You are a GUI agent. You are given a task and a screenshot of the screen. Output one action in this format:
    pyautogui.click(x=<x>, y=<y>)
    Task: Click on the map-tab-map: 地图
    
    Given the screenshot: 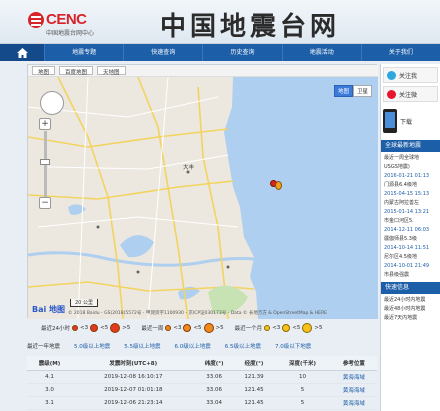 What is the action you would take?
    pyautogui.click(x=44, y=71)
    